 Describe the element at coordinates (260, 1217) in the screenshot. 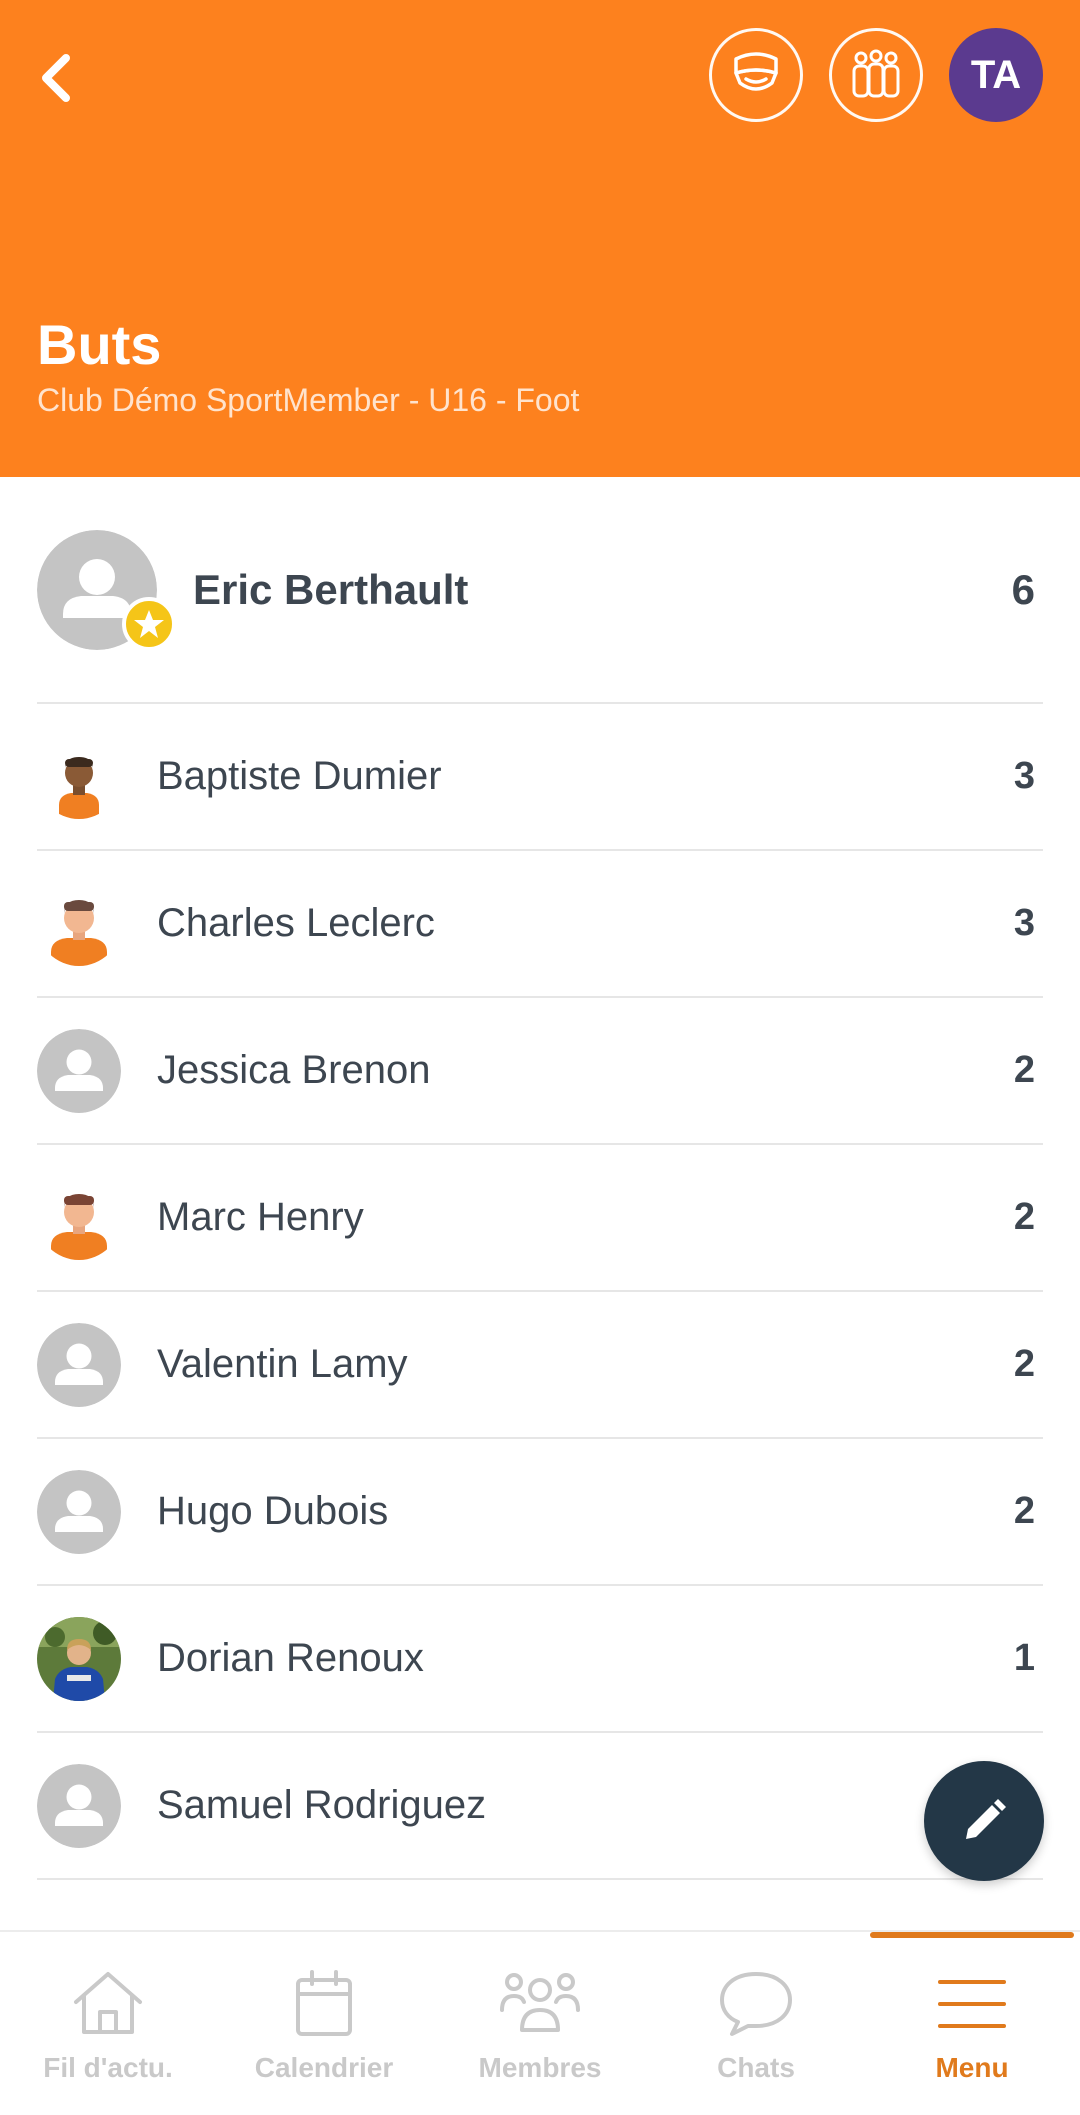

I see `player-name: Marc Henry` at that location.